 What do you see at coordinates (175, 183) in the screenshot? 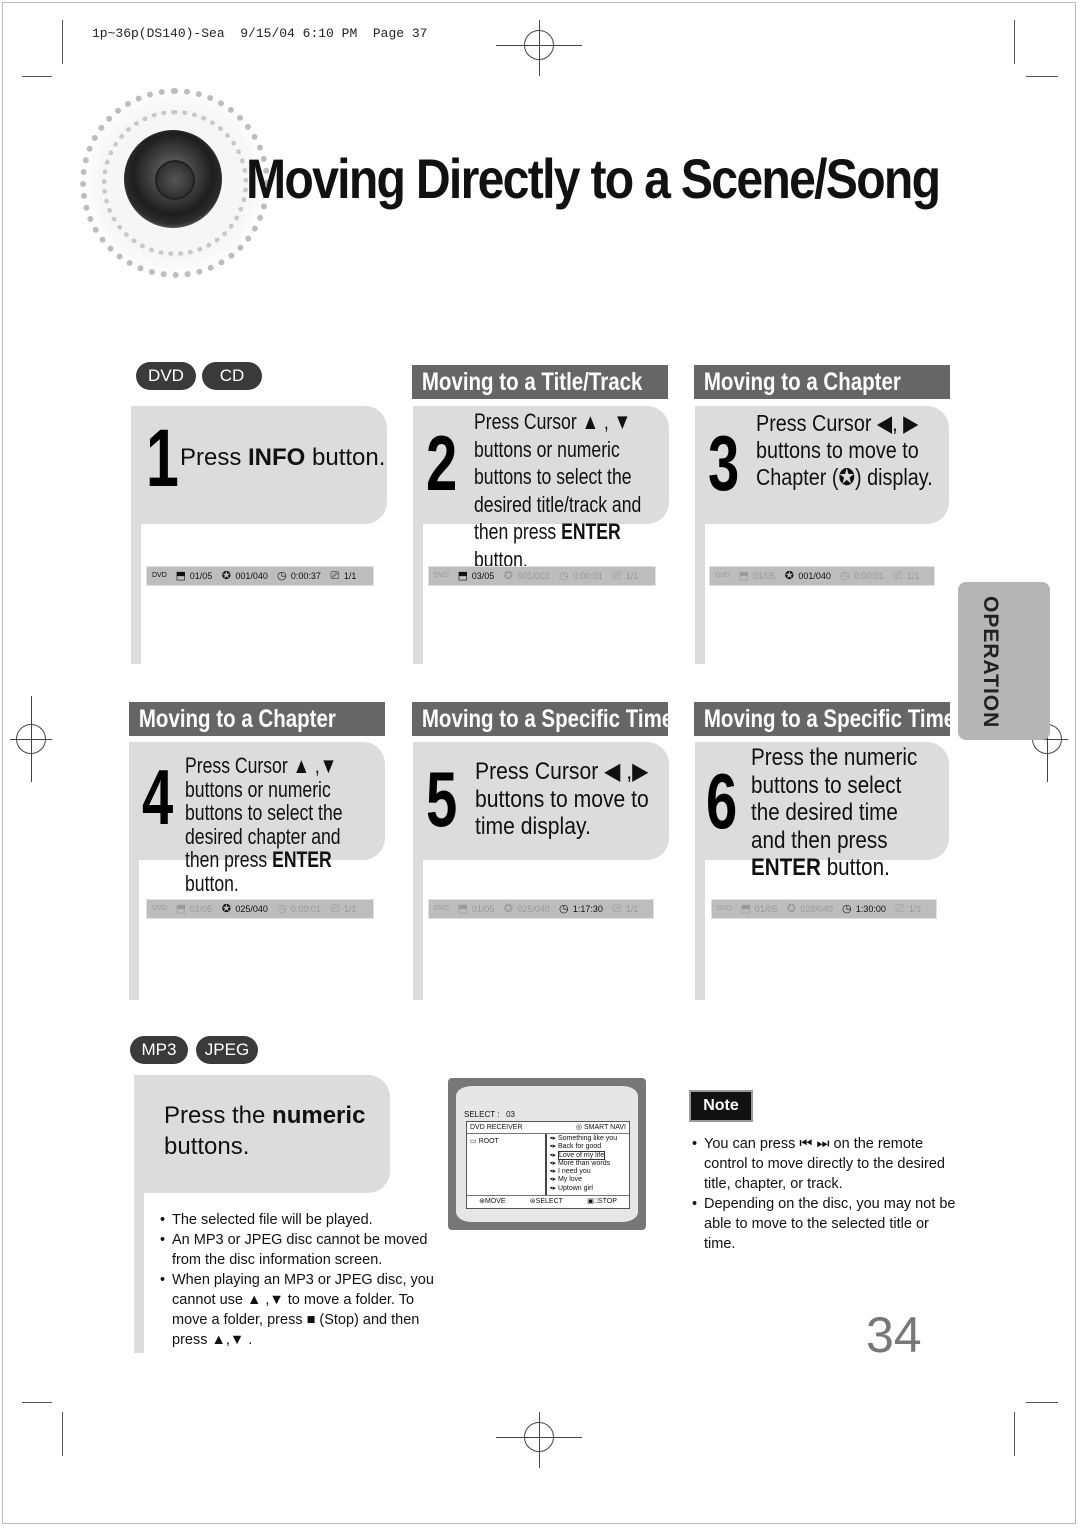
I see `speaker-graphic-icon` at bounding box center [175, 183].